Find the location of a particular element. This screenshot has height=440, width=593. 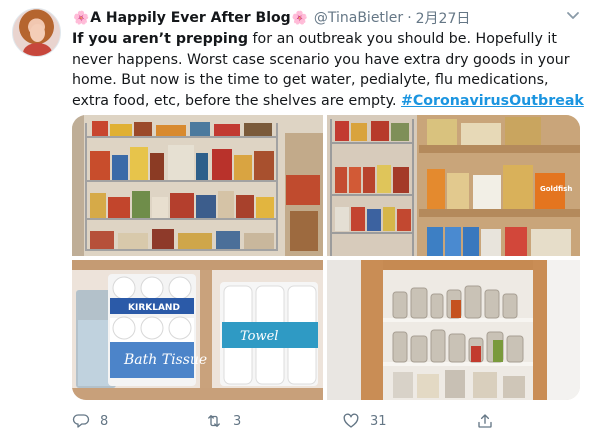

tweet-text-bold: If you aren’t prepping is located at coordinates (160, 39).